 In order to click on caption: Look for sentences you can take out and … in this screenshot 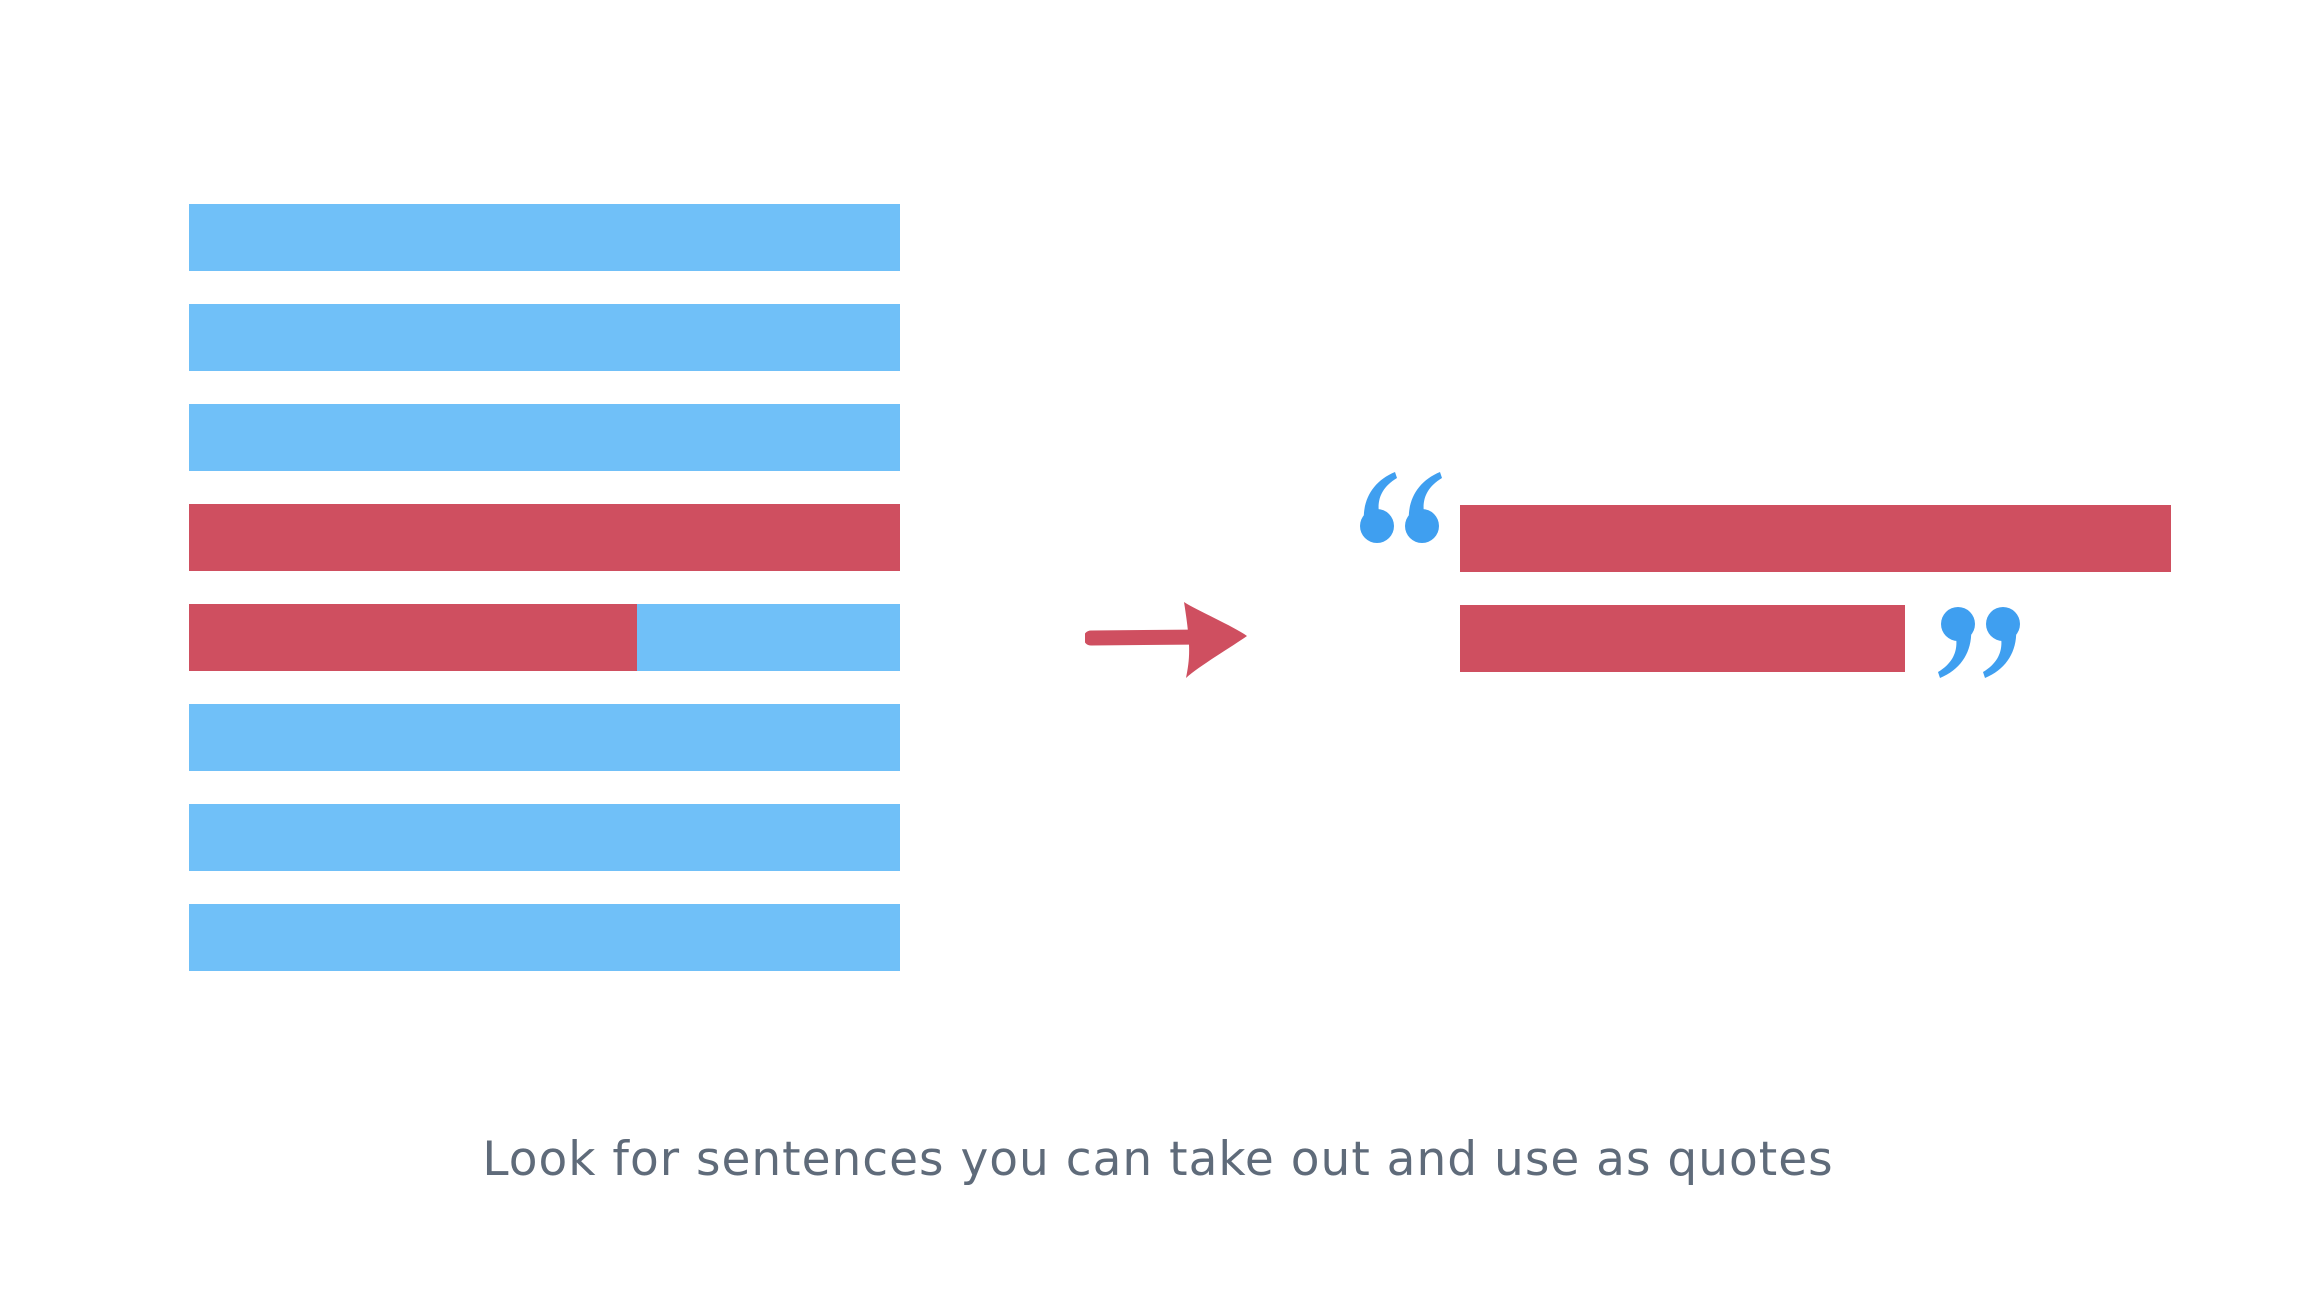, I will do `click(1158, 1159)`.